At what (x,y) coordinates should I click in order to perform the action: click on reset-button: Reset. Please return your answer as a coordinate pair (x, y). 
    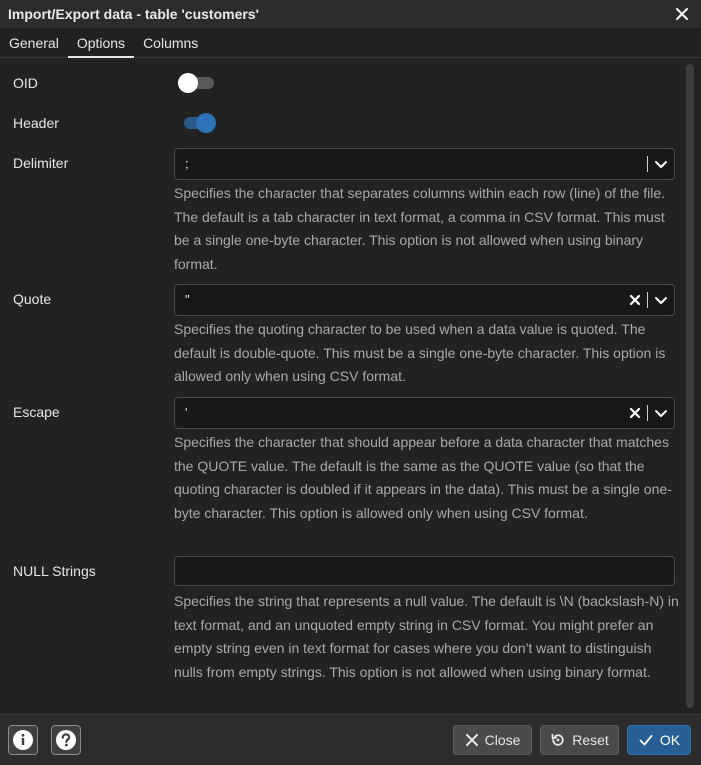
    Looking at the image, I should click on (579, 740).